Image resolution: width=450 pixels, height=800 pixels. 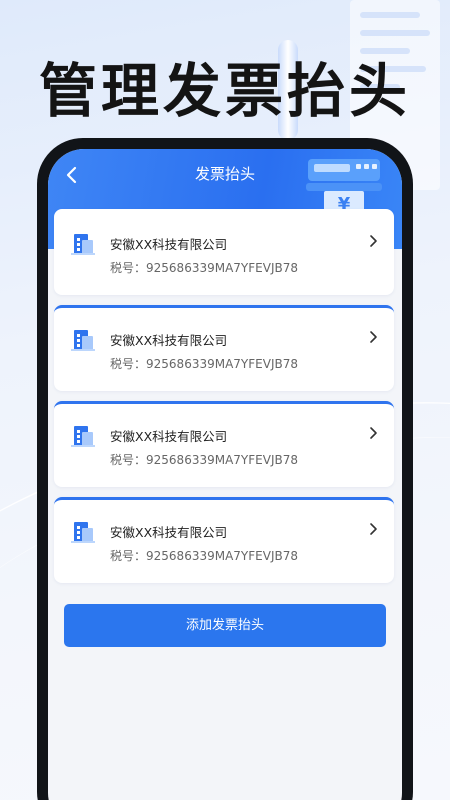 I want to click on add-invoice-header-button: 添加发票抬头, so click(x=225, y=625).